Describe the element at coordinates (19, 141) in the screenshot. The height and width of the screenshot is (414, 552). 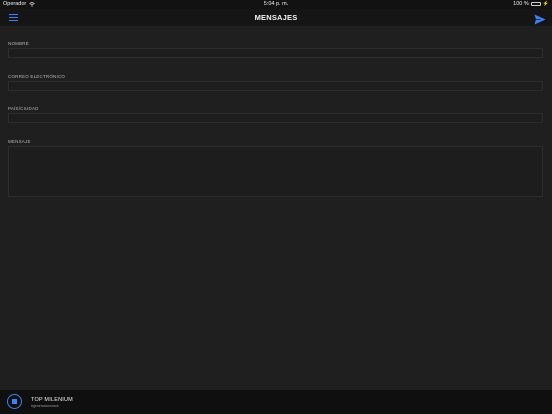
I see `message-label: MENSAJE` at that location.